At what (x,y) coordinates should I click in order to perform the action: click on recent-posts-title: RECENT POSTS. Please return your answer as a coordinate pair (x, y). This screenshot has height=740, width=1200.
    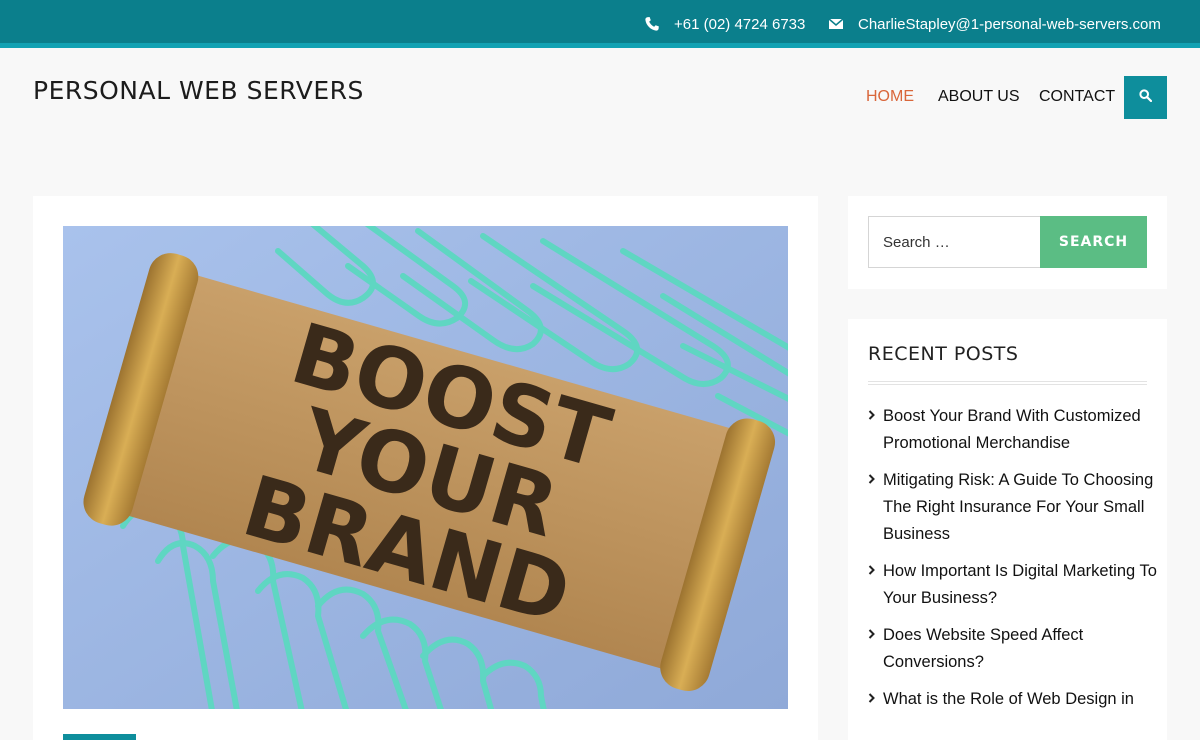
    Looking at the image, I should click on (943, 354).